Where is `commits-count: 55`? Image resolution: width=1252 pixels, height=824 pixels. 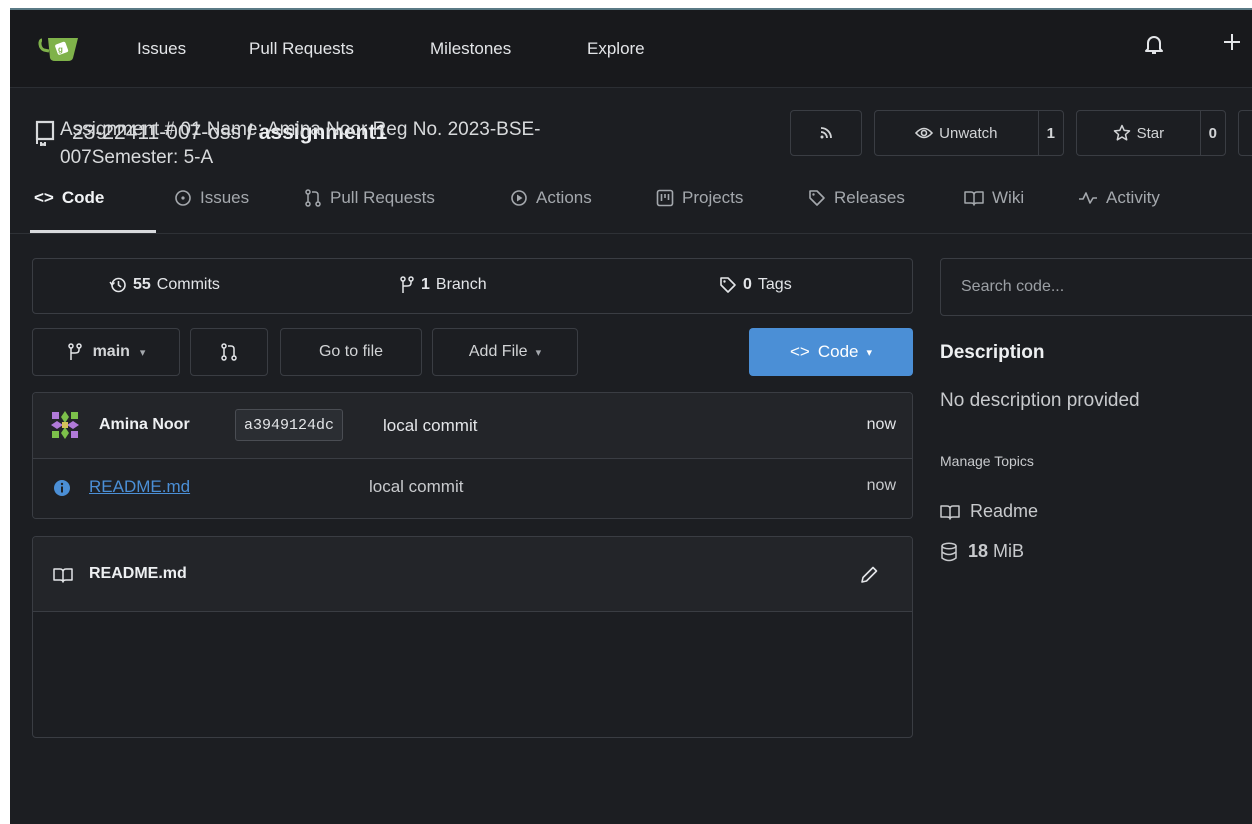
commits-count: 55 is located at coordinates (142, 284).